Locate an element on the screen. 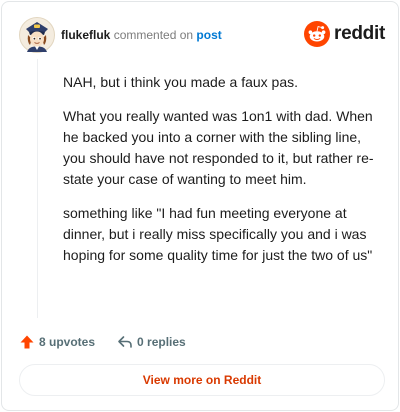  comment-actions: 8 upvotes 0 replies is located at coordinates (102, 342).